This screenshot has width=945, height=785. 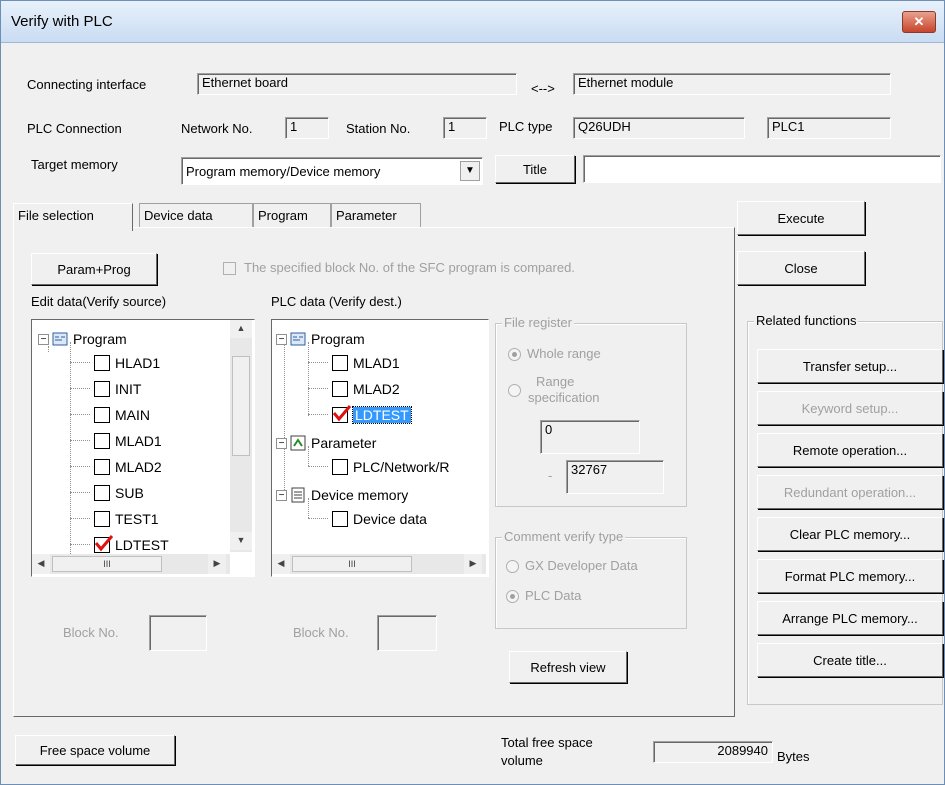 I want to click on target-memory-select: Program memory/Device memory ▼, so click(x=332, y=171).